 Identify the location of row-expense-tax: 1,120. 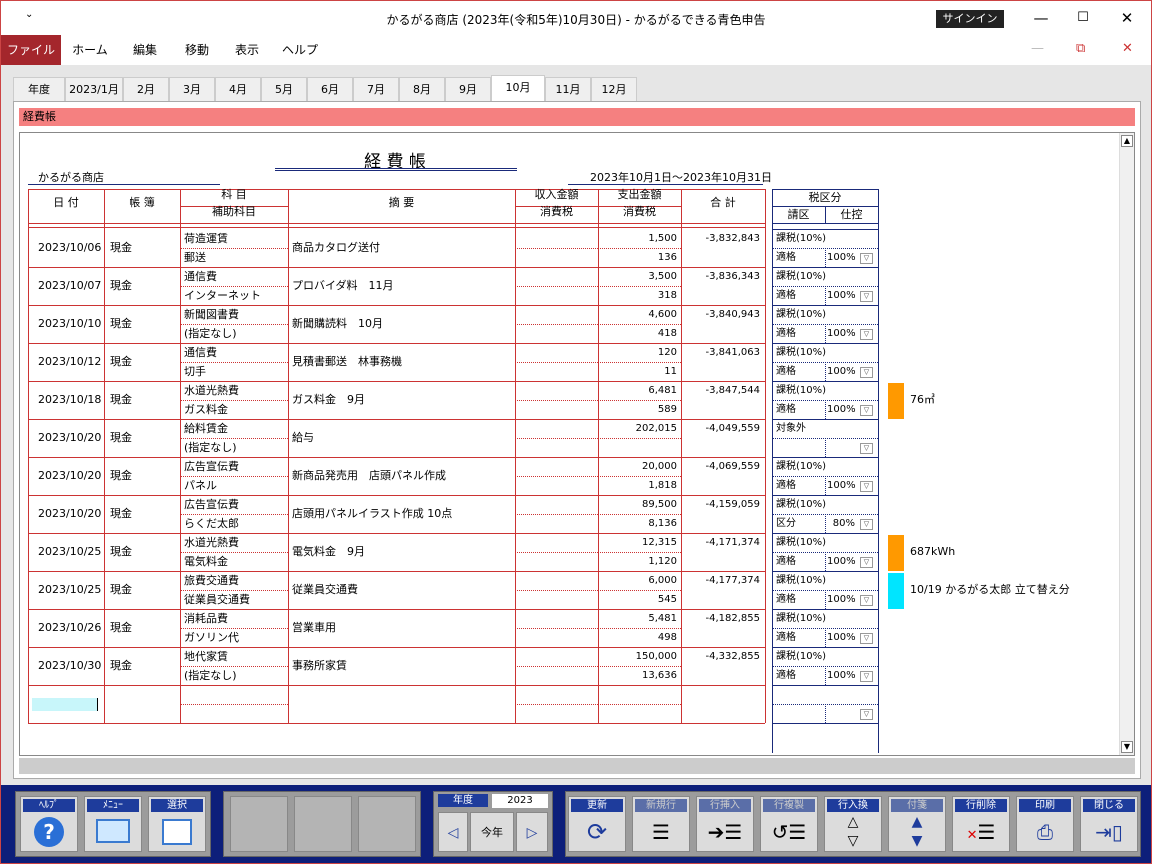
(638, 562).